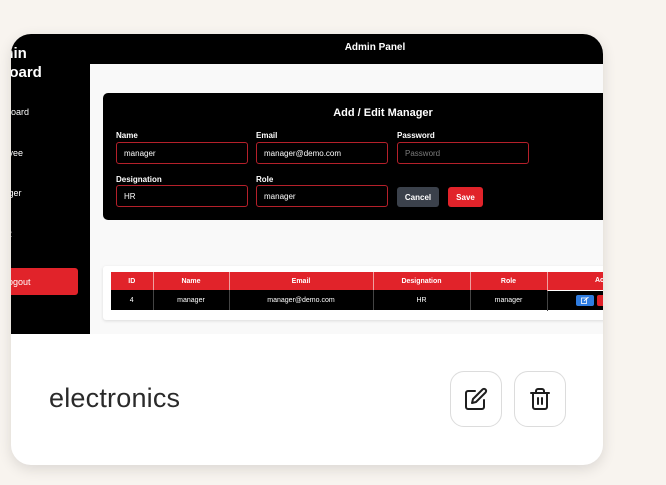 This screenshot has height=485, width=666. I want to click on edit-product-button, so click(476, 399).